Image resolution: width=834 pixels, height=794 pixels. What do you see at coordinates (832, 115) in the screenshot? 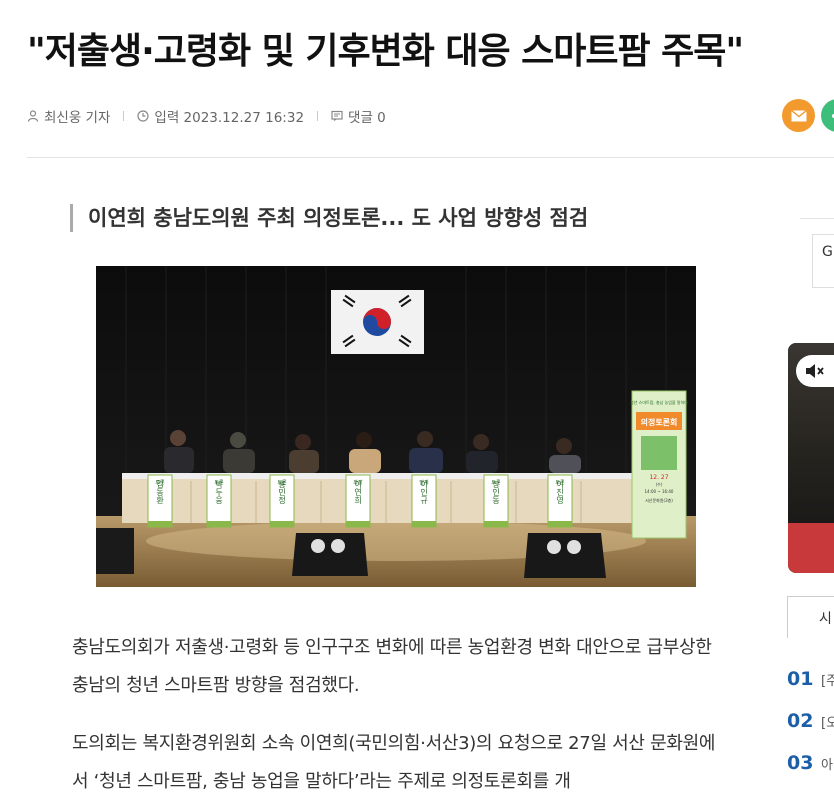
I see `share-icon` at bounding box center [832, 115].